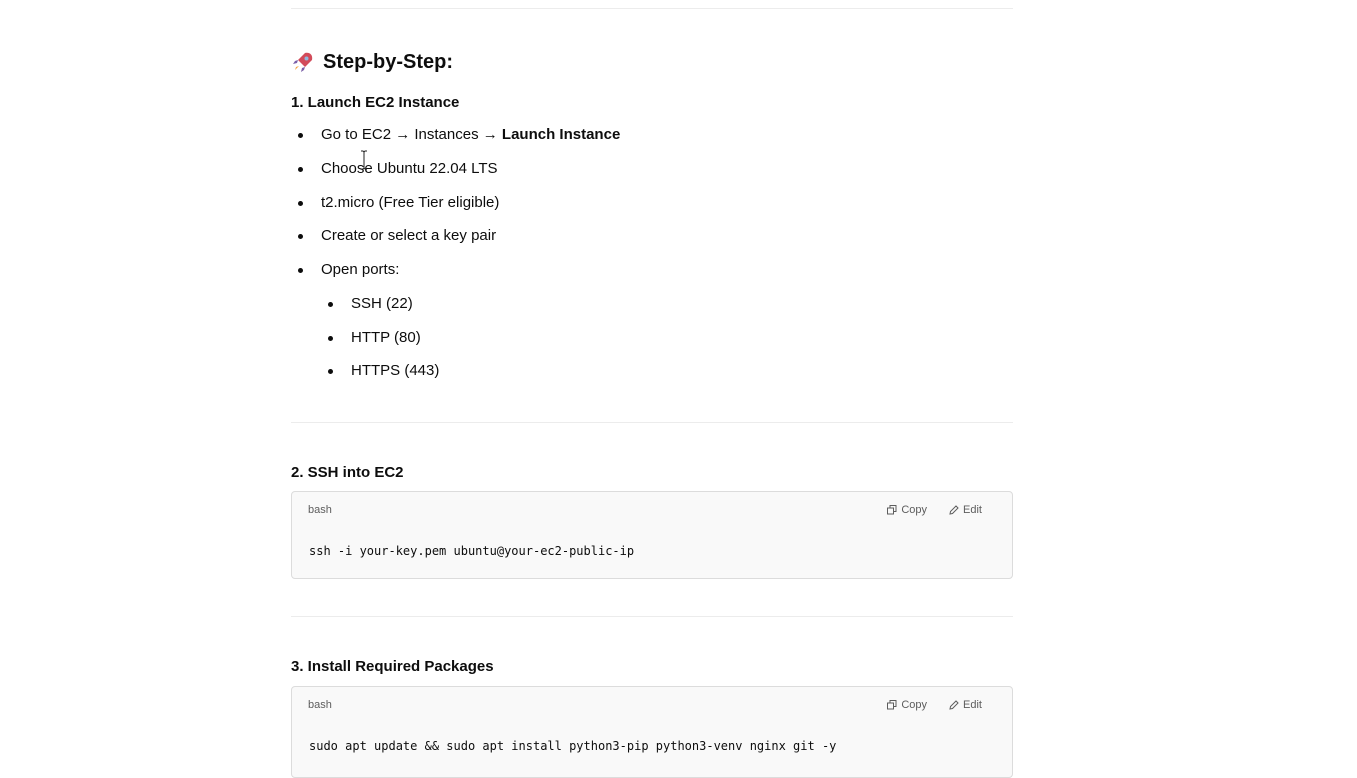  I want to click on list-item-text: Choose Ubuntu 22.04 LTS, so click(409, 168).